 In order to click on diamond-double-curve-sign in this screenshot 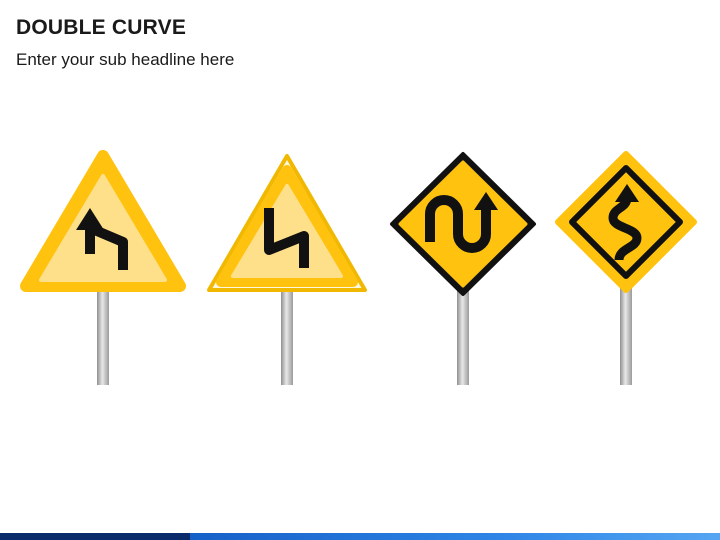, I will do `click(626, 268)`.